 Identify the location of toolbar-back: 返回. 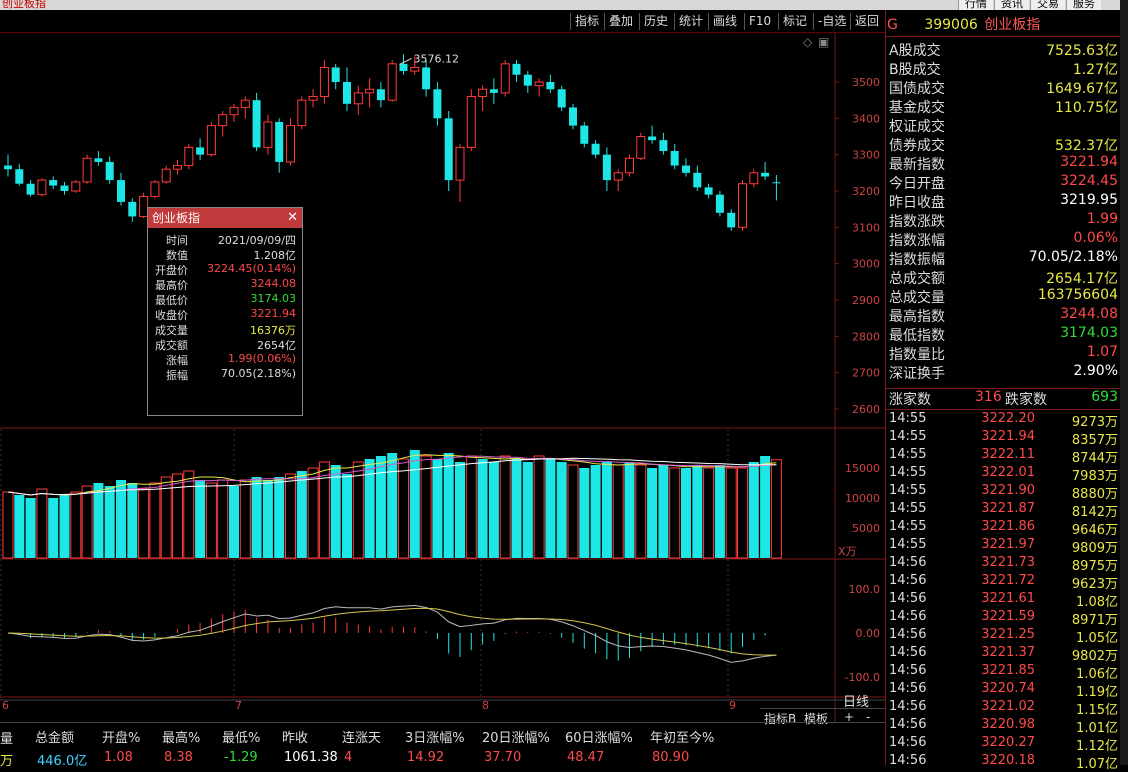
(866, 21).